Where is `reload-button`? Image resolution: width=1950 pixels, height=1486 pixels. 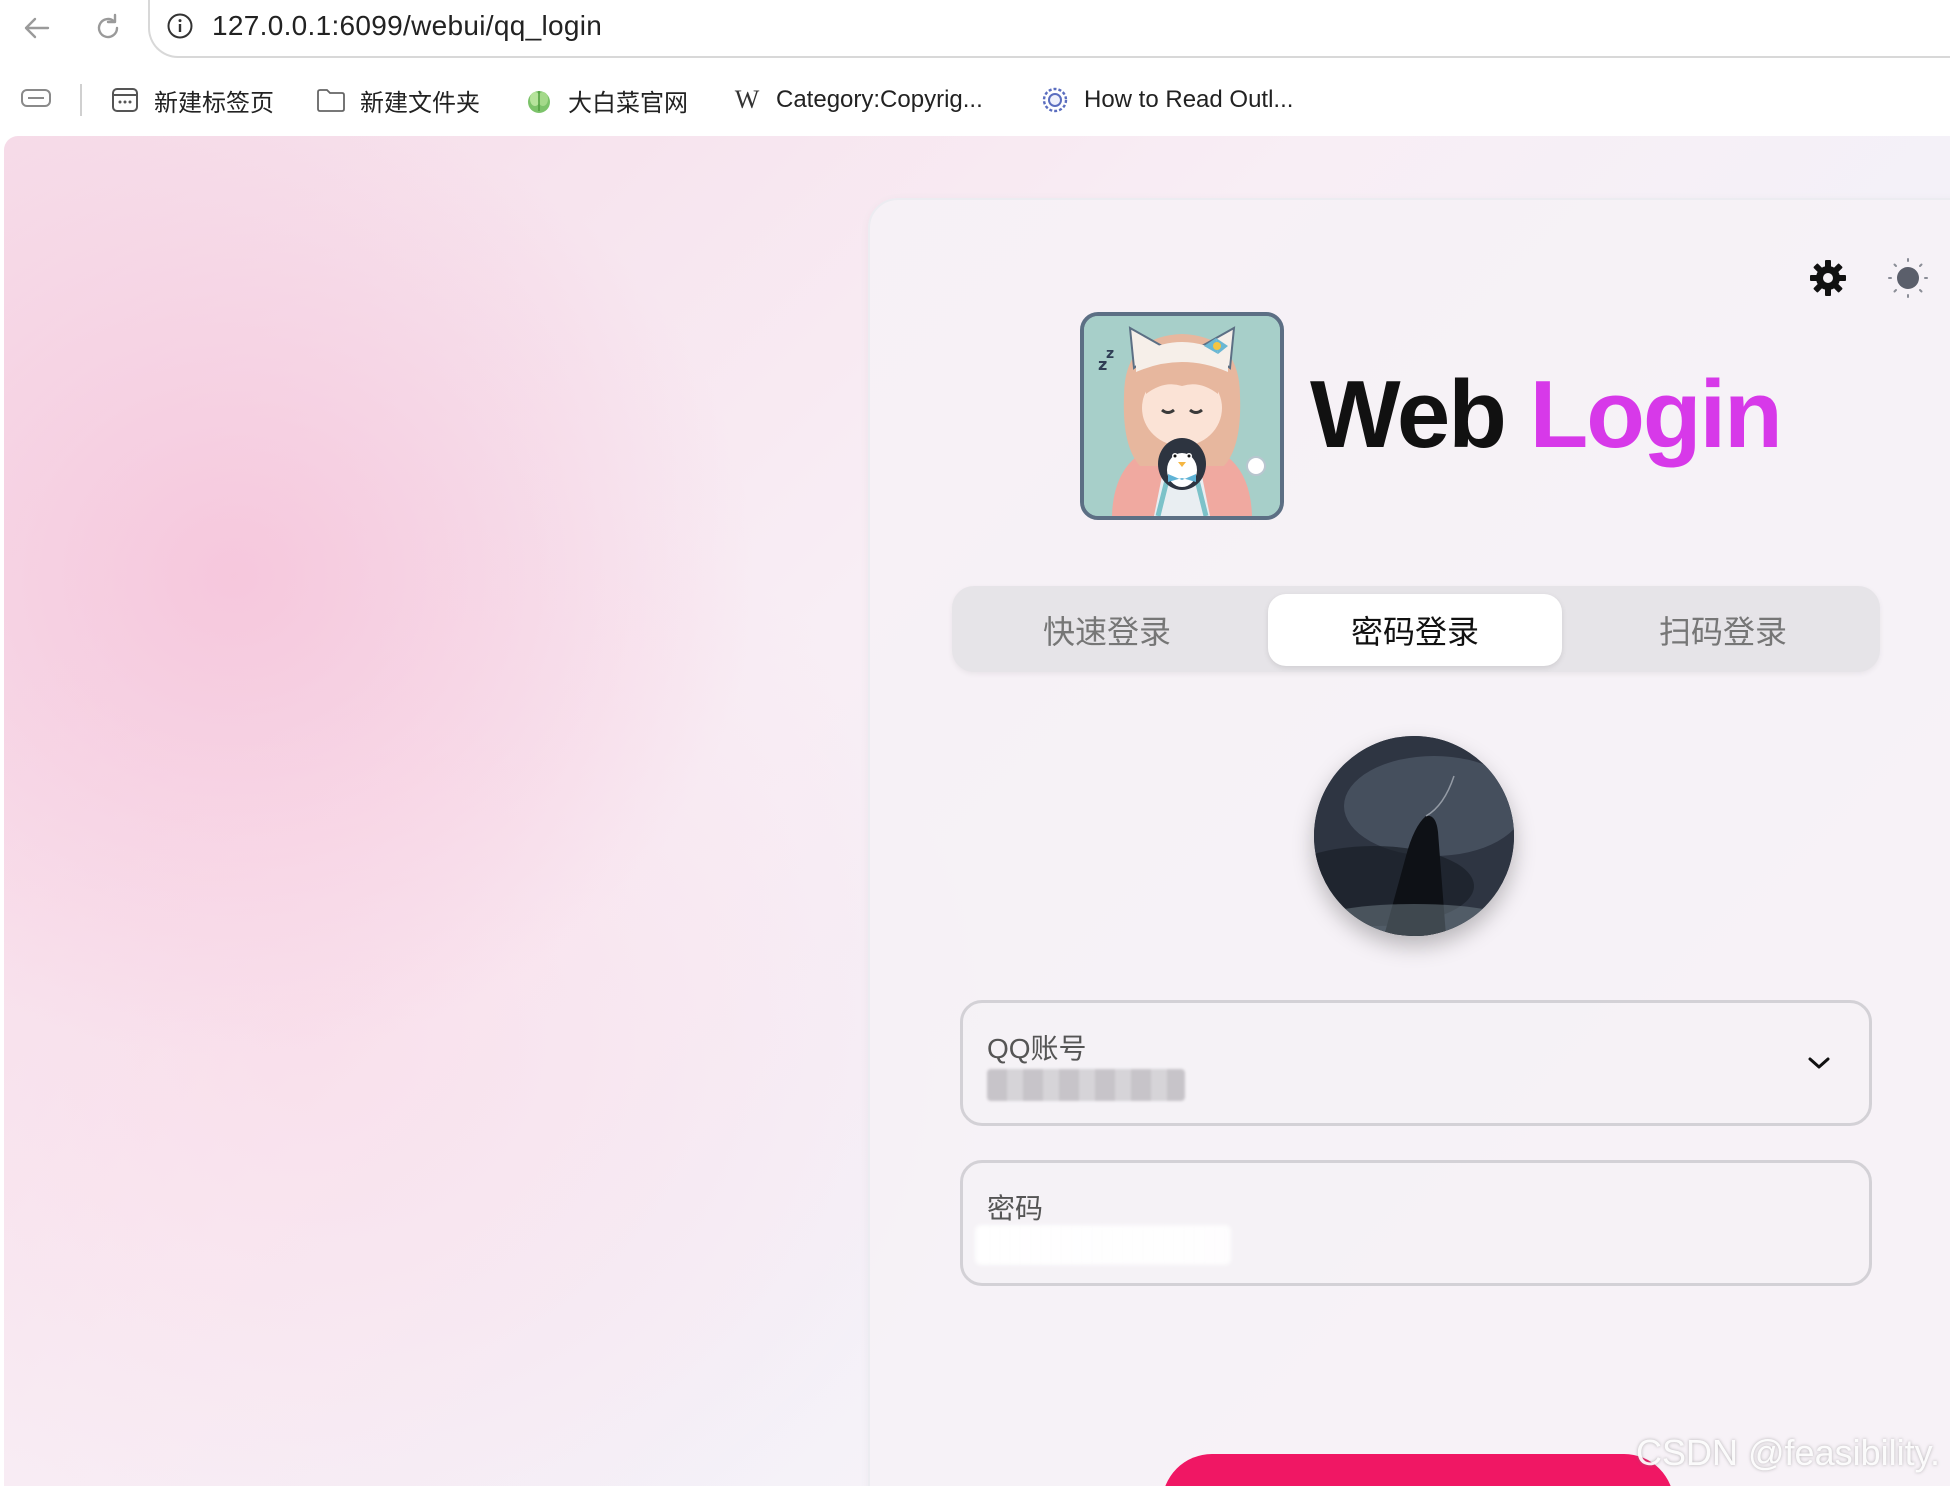
reload-button is located at coordinates (108, 28).